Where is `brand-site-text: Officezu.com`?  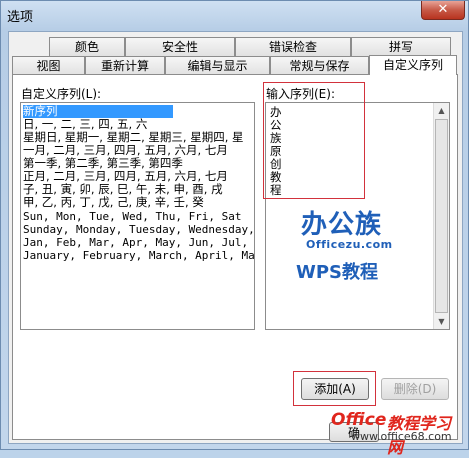
brand-site-text: Officezu.com is located at coordinates (349, 244).